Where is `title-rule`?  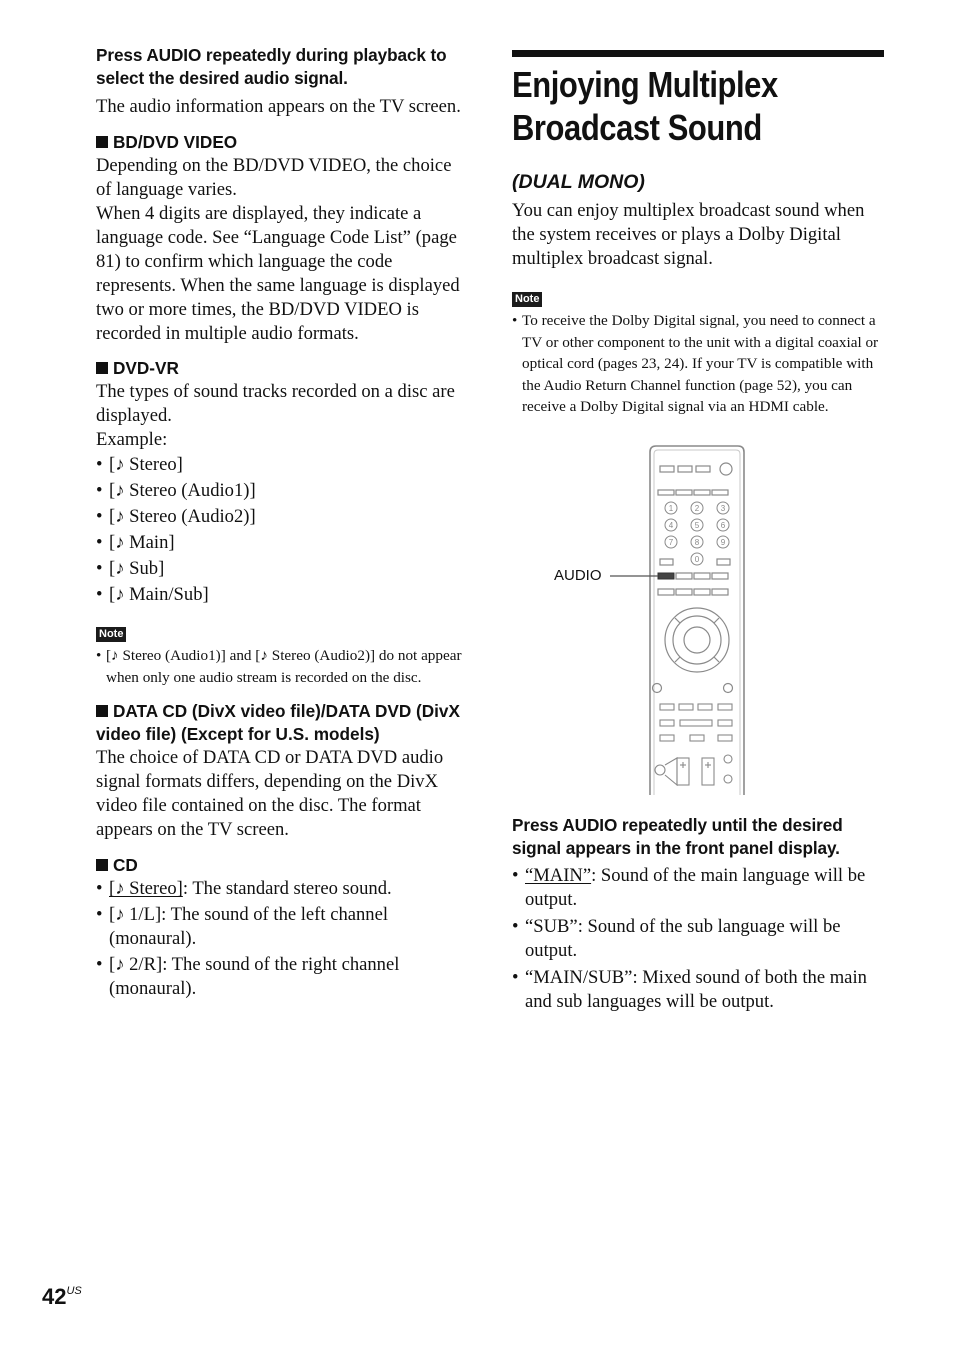
title-rule is located at coordinates (698, 53).